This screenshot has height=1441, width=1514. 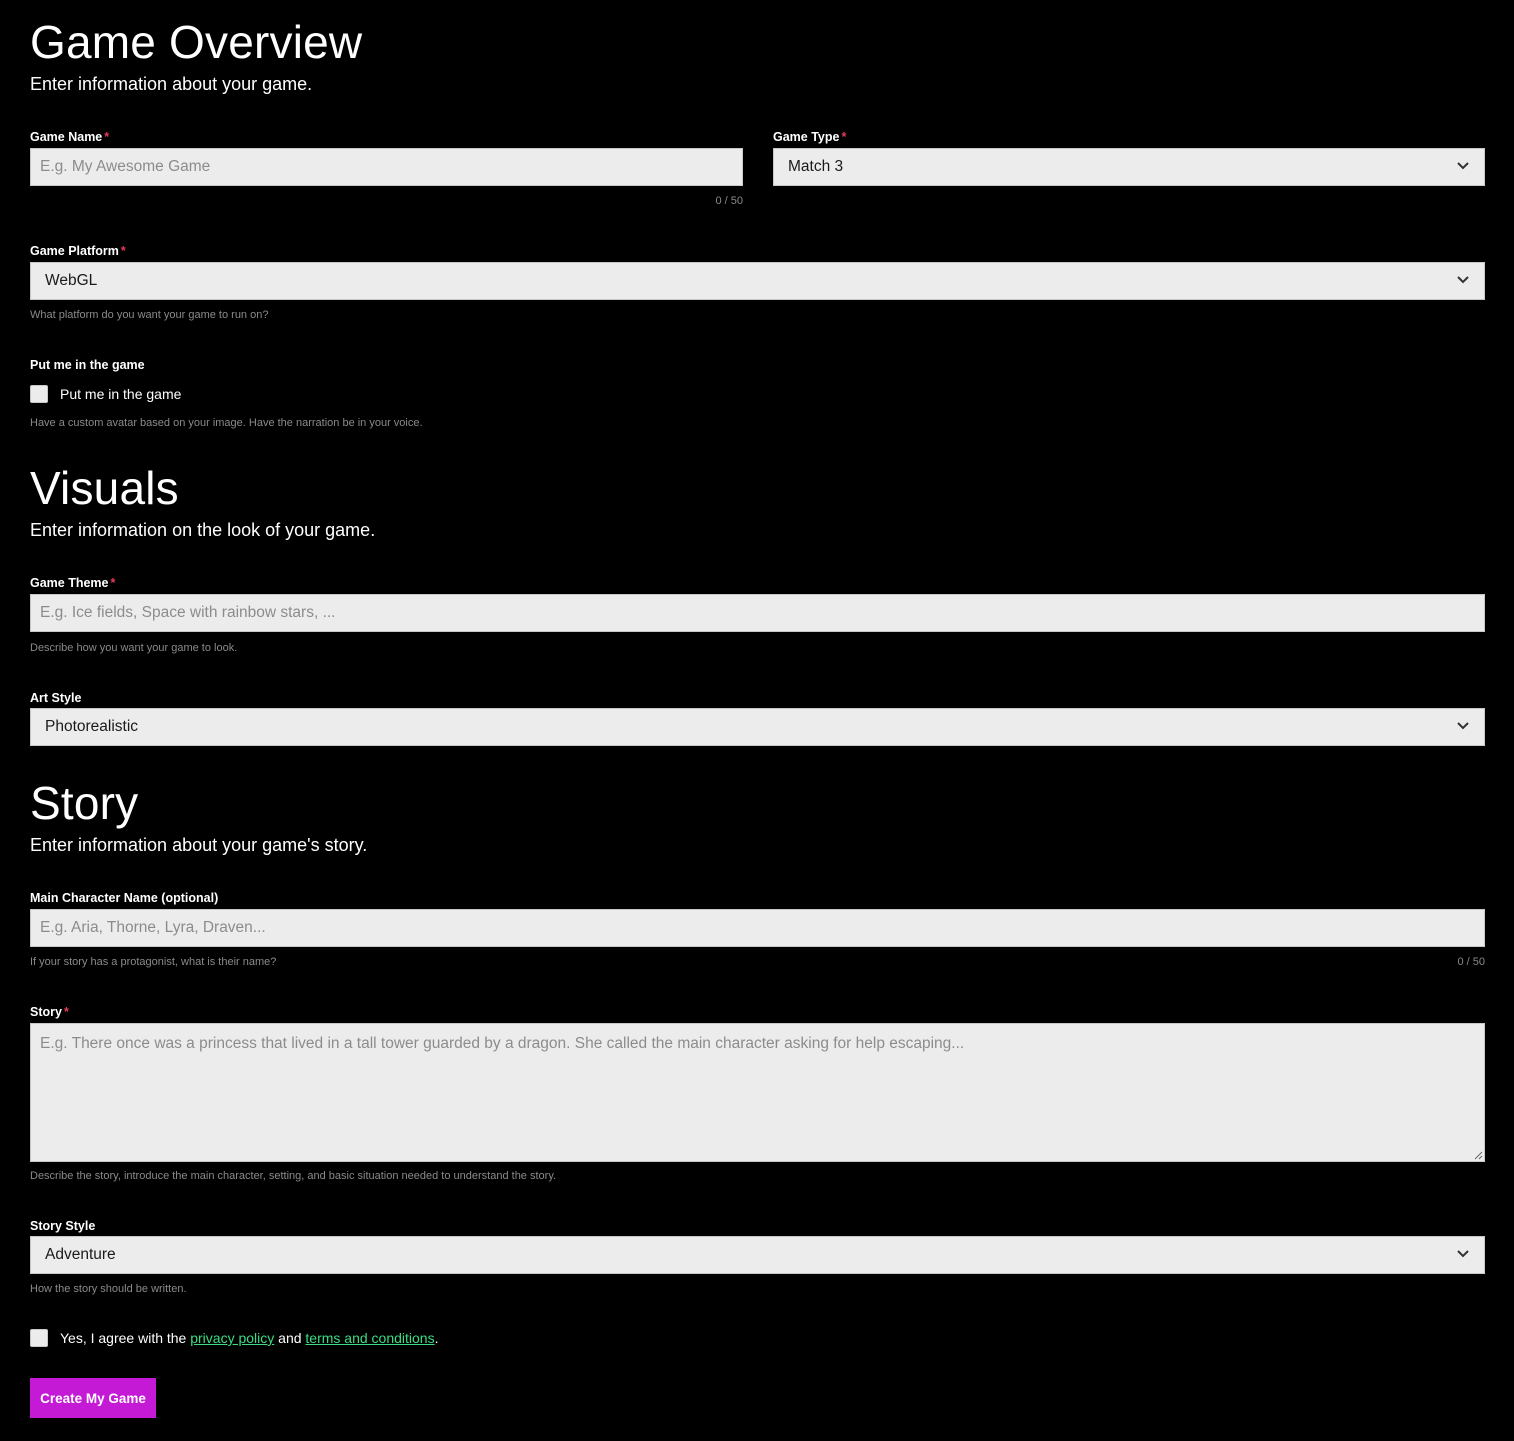 What do you see at coordinates (1471, 962) in the screenshot?
I see `main-character-counter: 0 / 50` at bounding box center [1471, 962].